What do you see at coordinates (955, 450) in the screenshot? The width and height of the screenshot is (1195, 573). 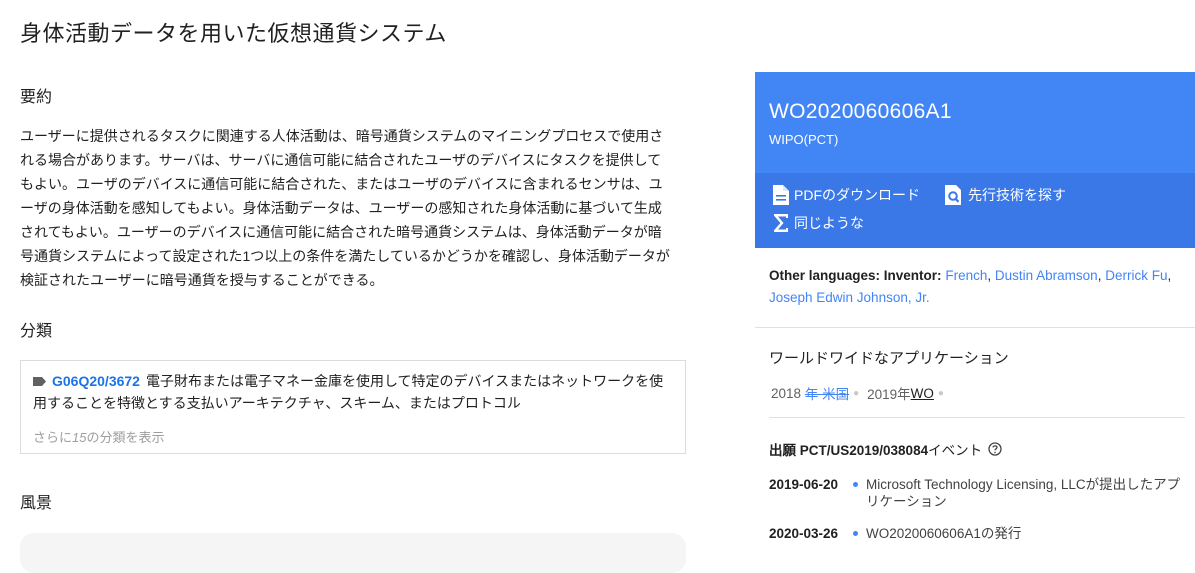 I see `events-label: イベント` at bounding box center [955, 450].